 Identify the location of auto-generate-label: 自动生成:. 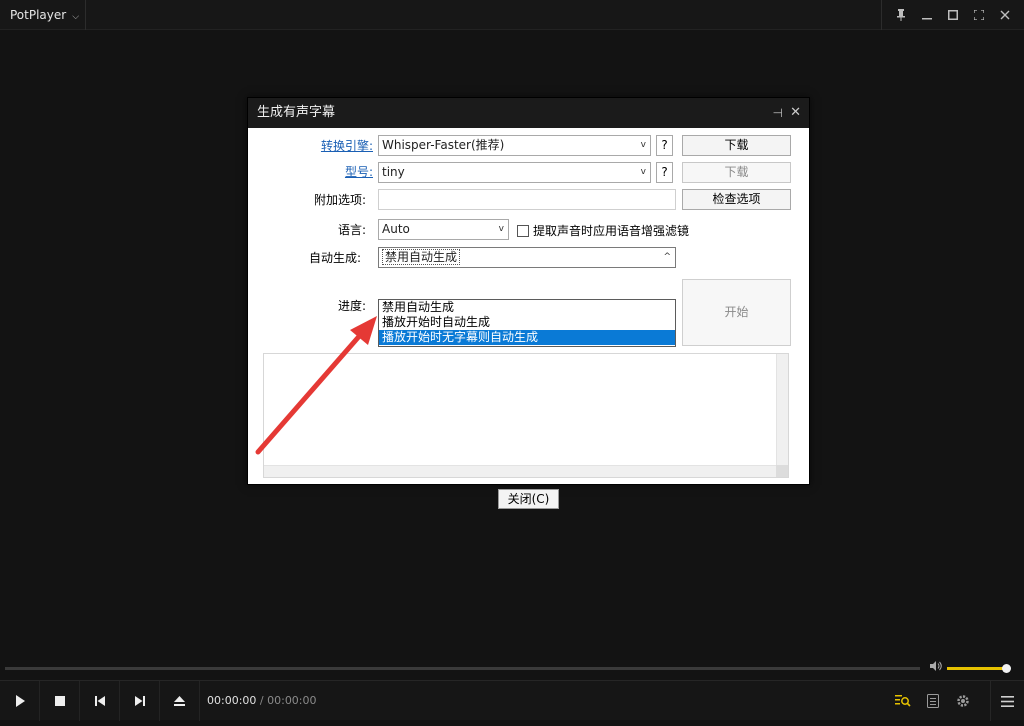
(334, 258).